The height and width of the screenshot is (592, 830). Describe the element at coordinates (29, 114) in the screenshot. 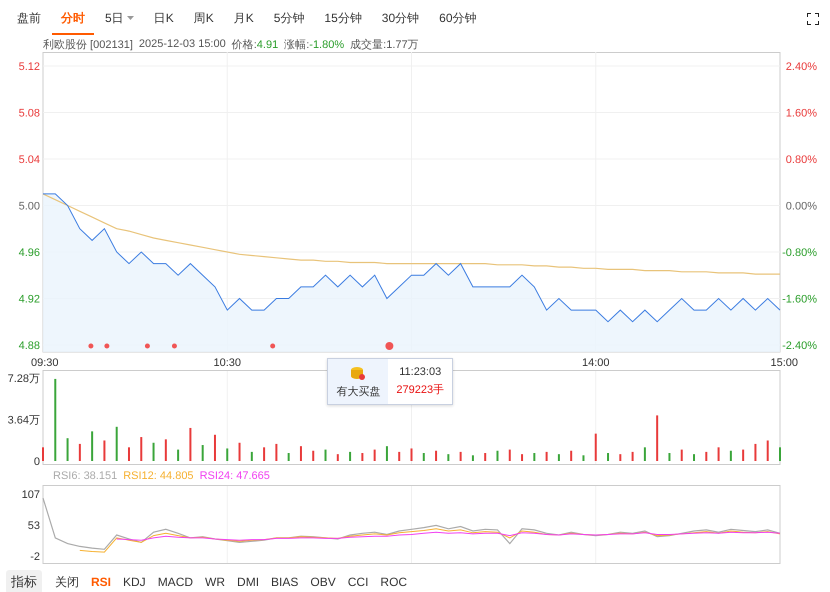

I see `axis-label: 5.08` at that location.